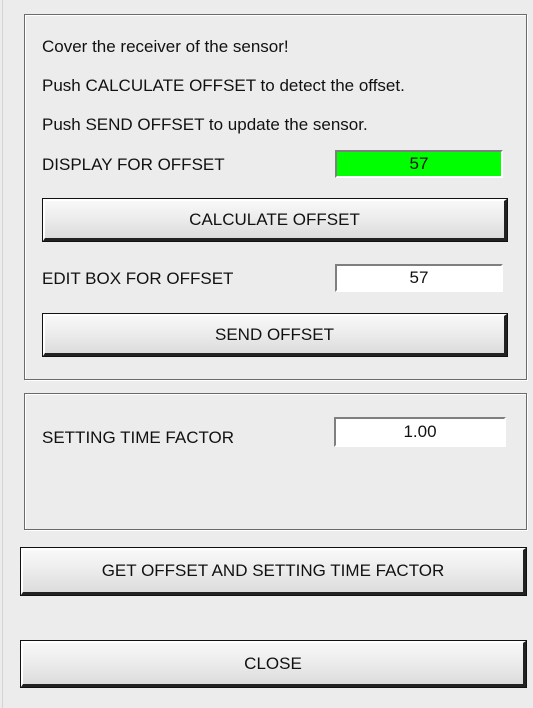  What do you see at coordinates (138, 437) in the screenshot?
I see `setting-time-factor-label: SETTING TIME FACTOR` at bounding box center [138, 437].